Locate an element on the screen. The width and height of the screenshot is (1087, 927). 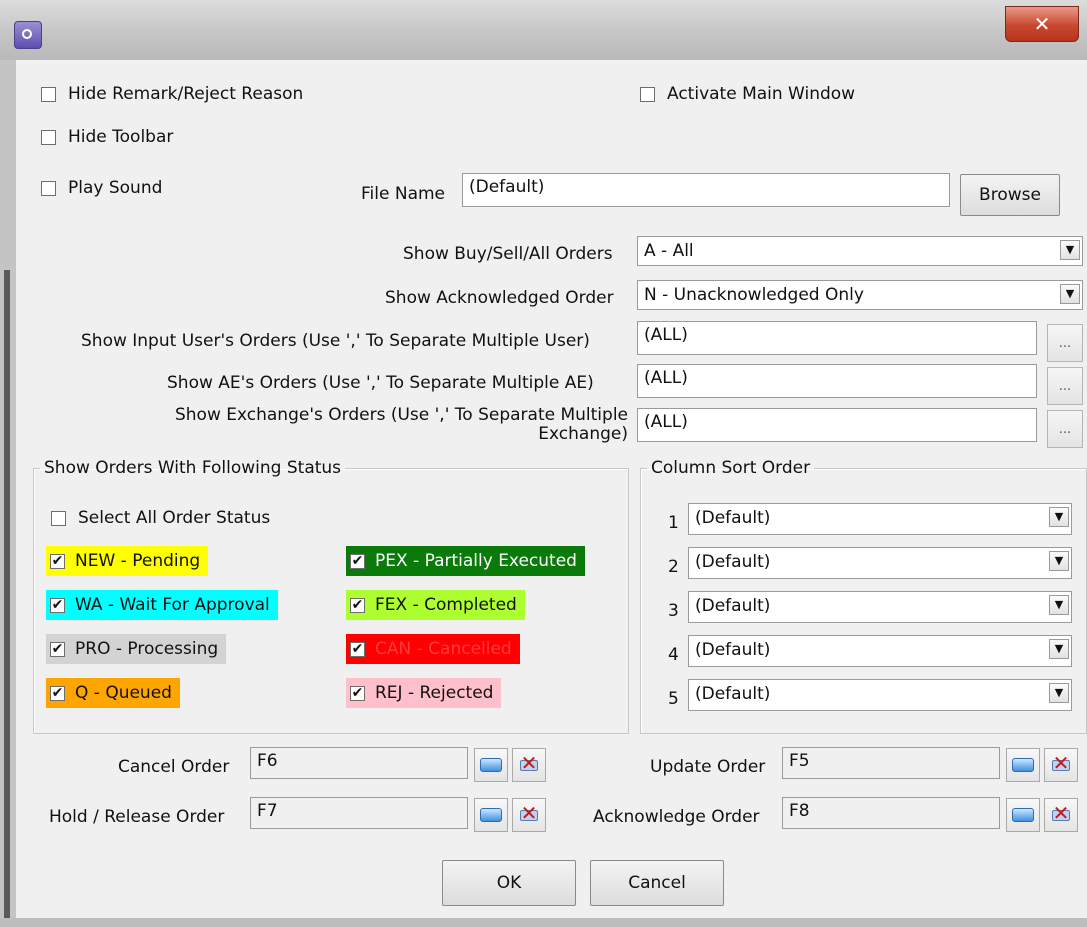
cancel-order-hotkey-field: F6 is located at coordinates (359, 763).